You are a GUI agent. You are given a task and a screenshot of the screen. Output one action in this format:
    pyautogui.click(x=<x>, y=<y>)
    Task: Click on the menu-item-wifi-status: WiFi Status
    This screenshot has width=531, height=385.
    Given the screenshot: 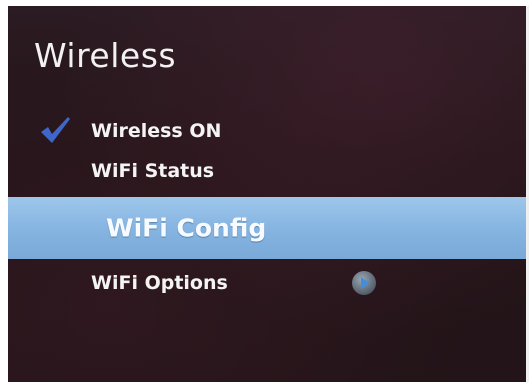 What is the action you would take?
    pyautogui.click(x=267, y=171)
    